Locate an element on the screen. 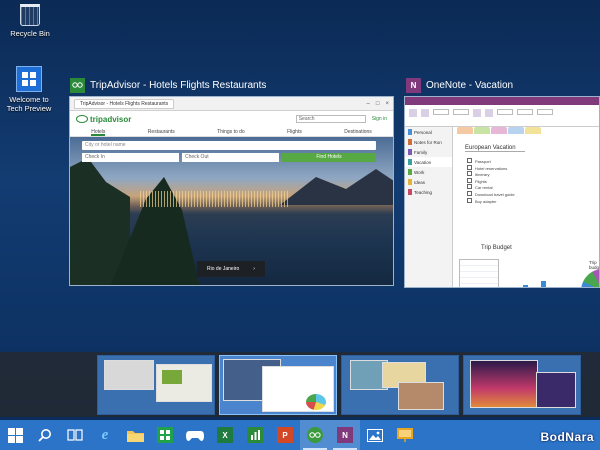 The height and width of the screenshot is (450, 600). desktop-icon-label: Welcome to Tech Preview is located at coordinates (29, 104).